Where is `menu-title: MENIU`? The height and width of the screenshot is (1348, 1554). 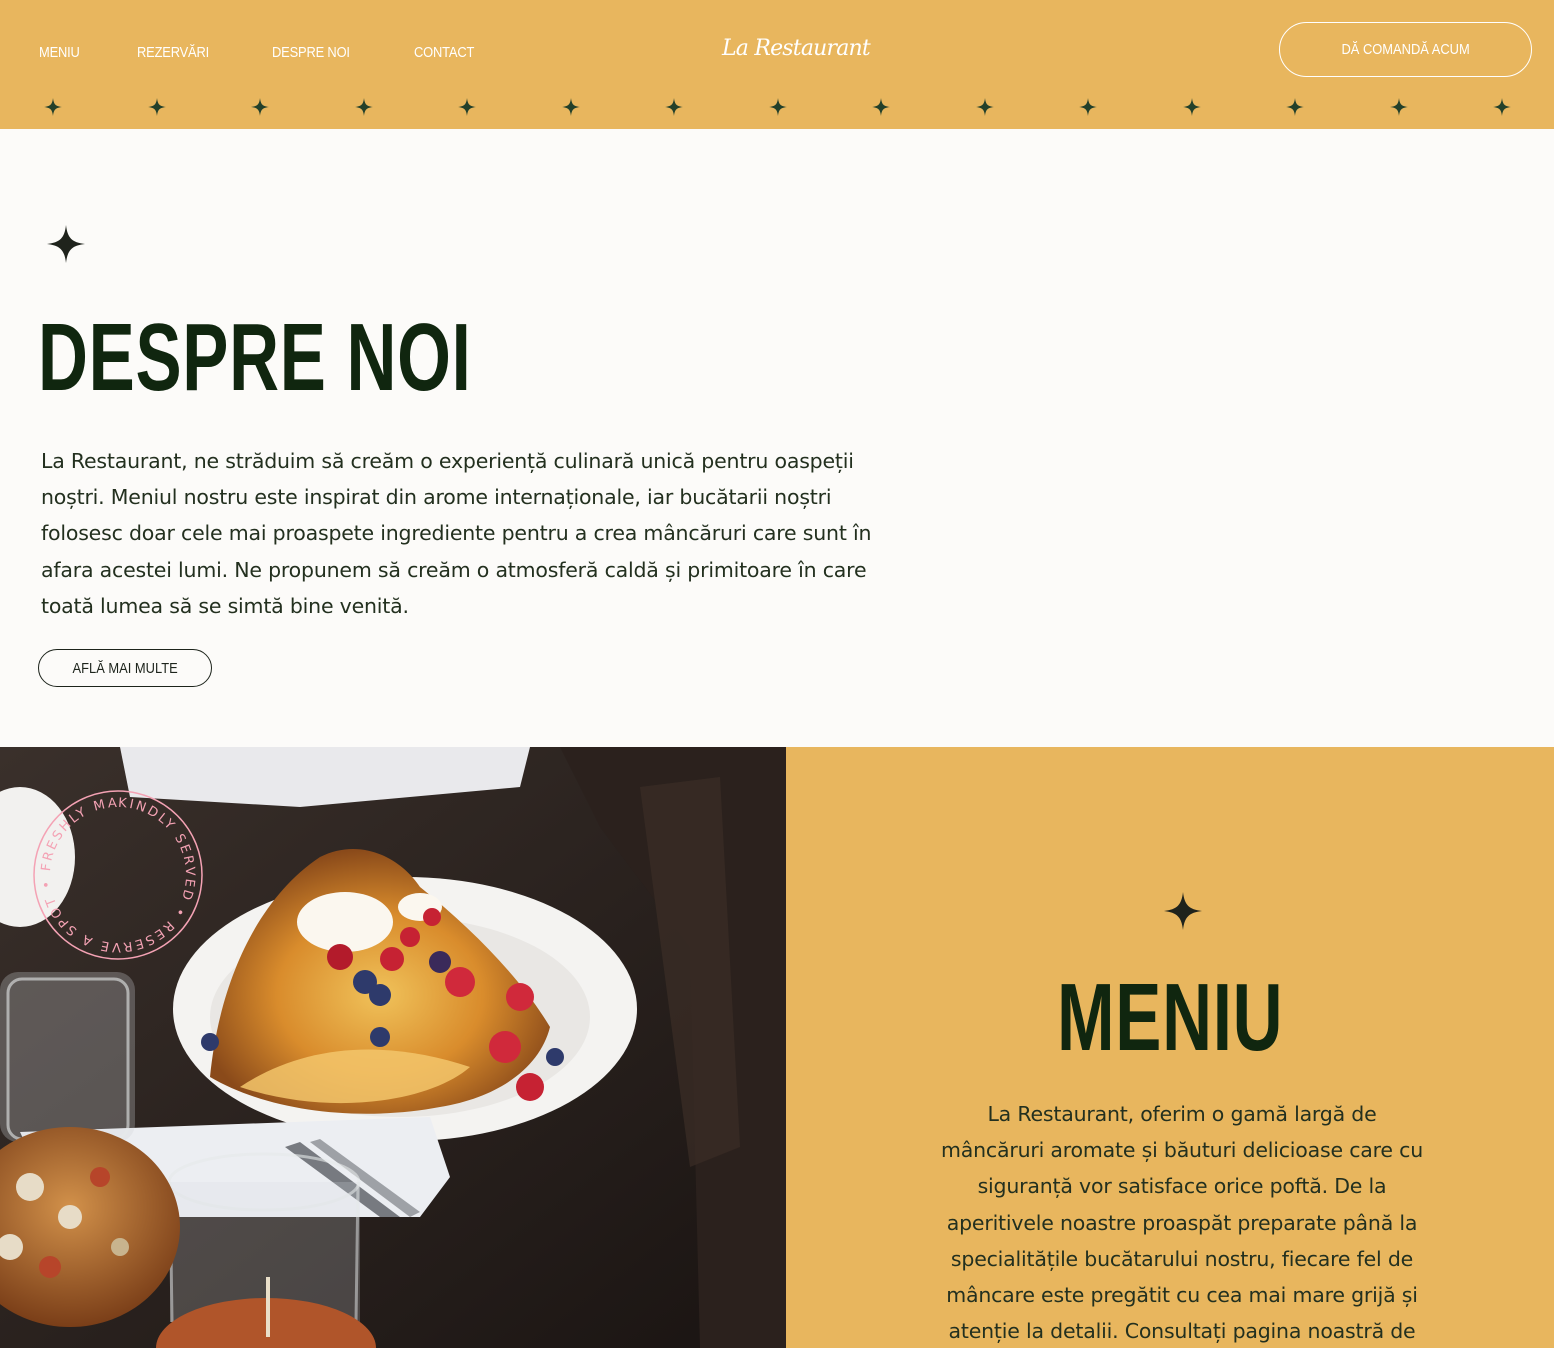 menu-title: MENIU is located at coordinates (1170, 1018).